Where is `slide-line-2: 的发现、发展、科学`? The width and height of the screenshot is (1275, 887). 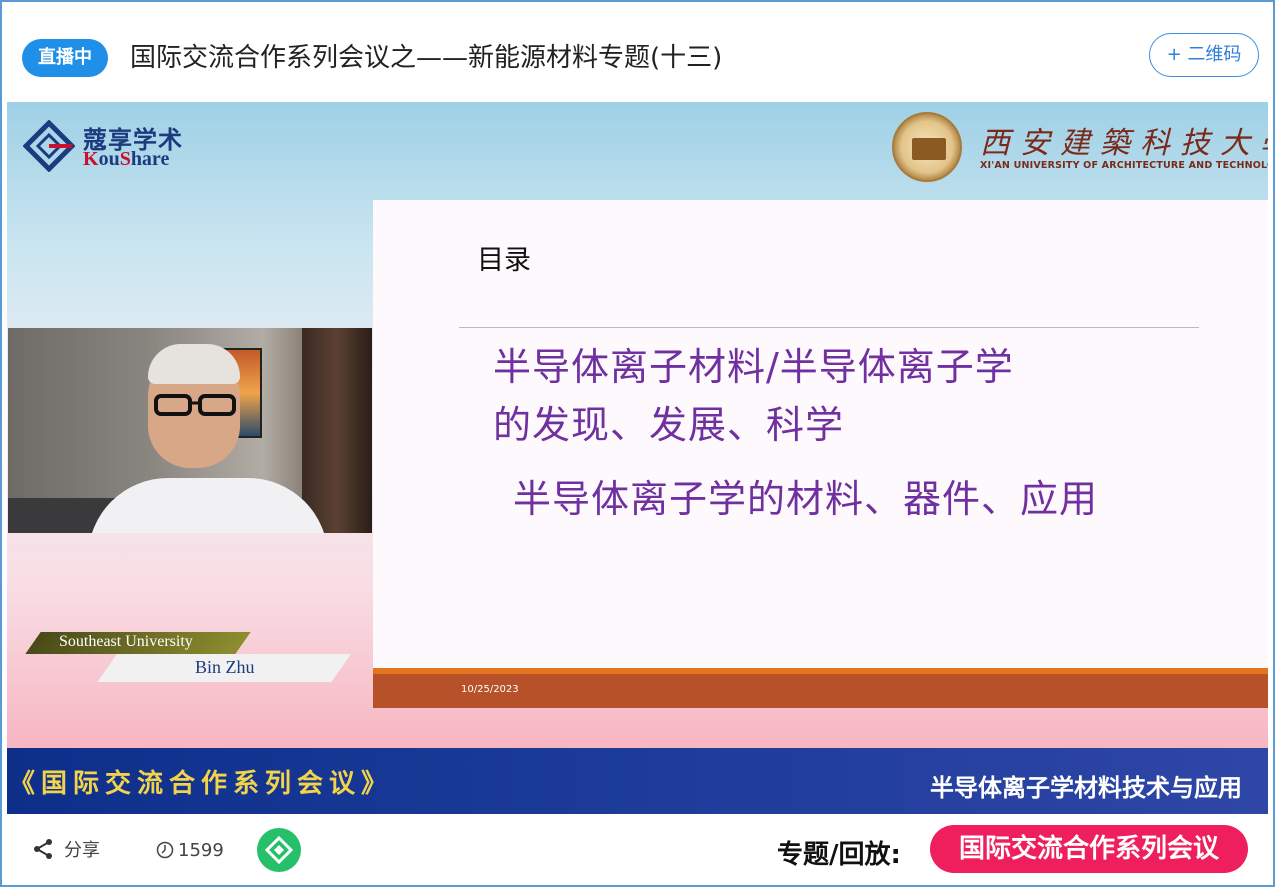 slide-line-2: 的发现、发展、科学 is located at coordinates (669, 425).